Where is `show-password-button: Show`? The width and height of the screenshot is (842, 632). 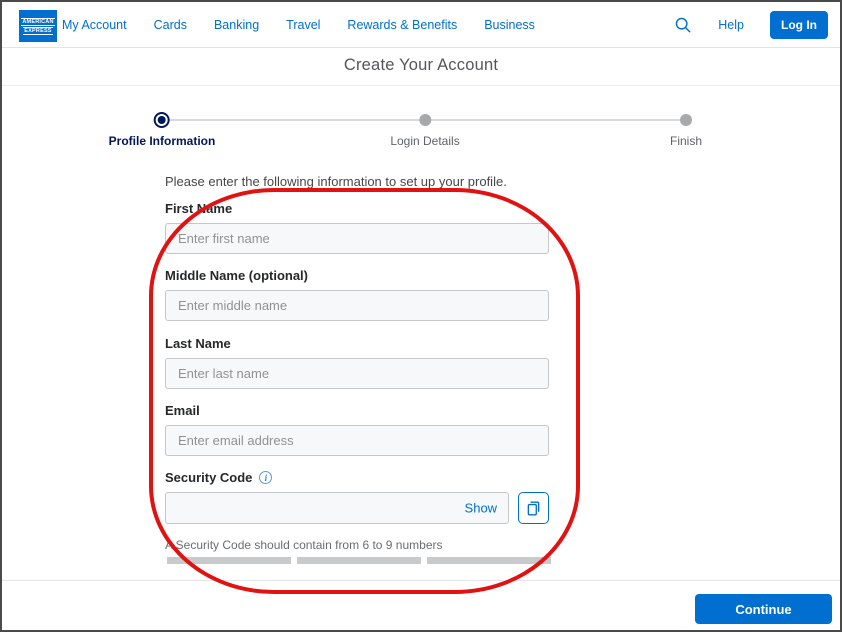 show-password-button: Show is located at coordinates (481, 508).